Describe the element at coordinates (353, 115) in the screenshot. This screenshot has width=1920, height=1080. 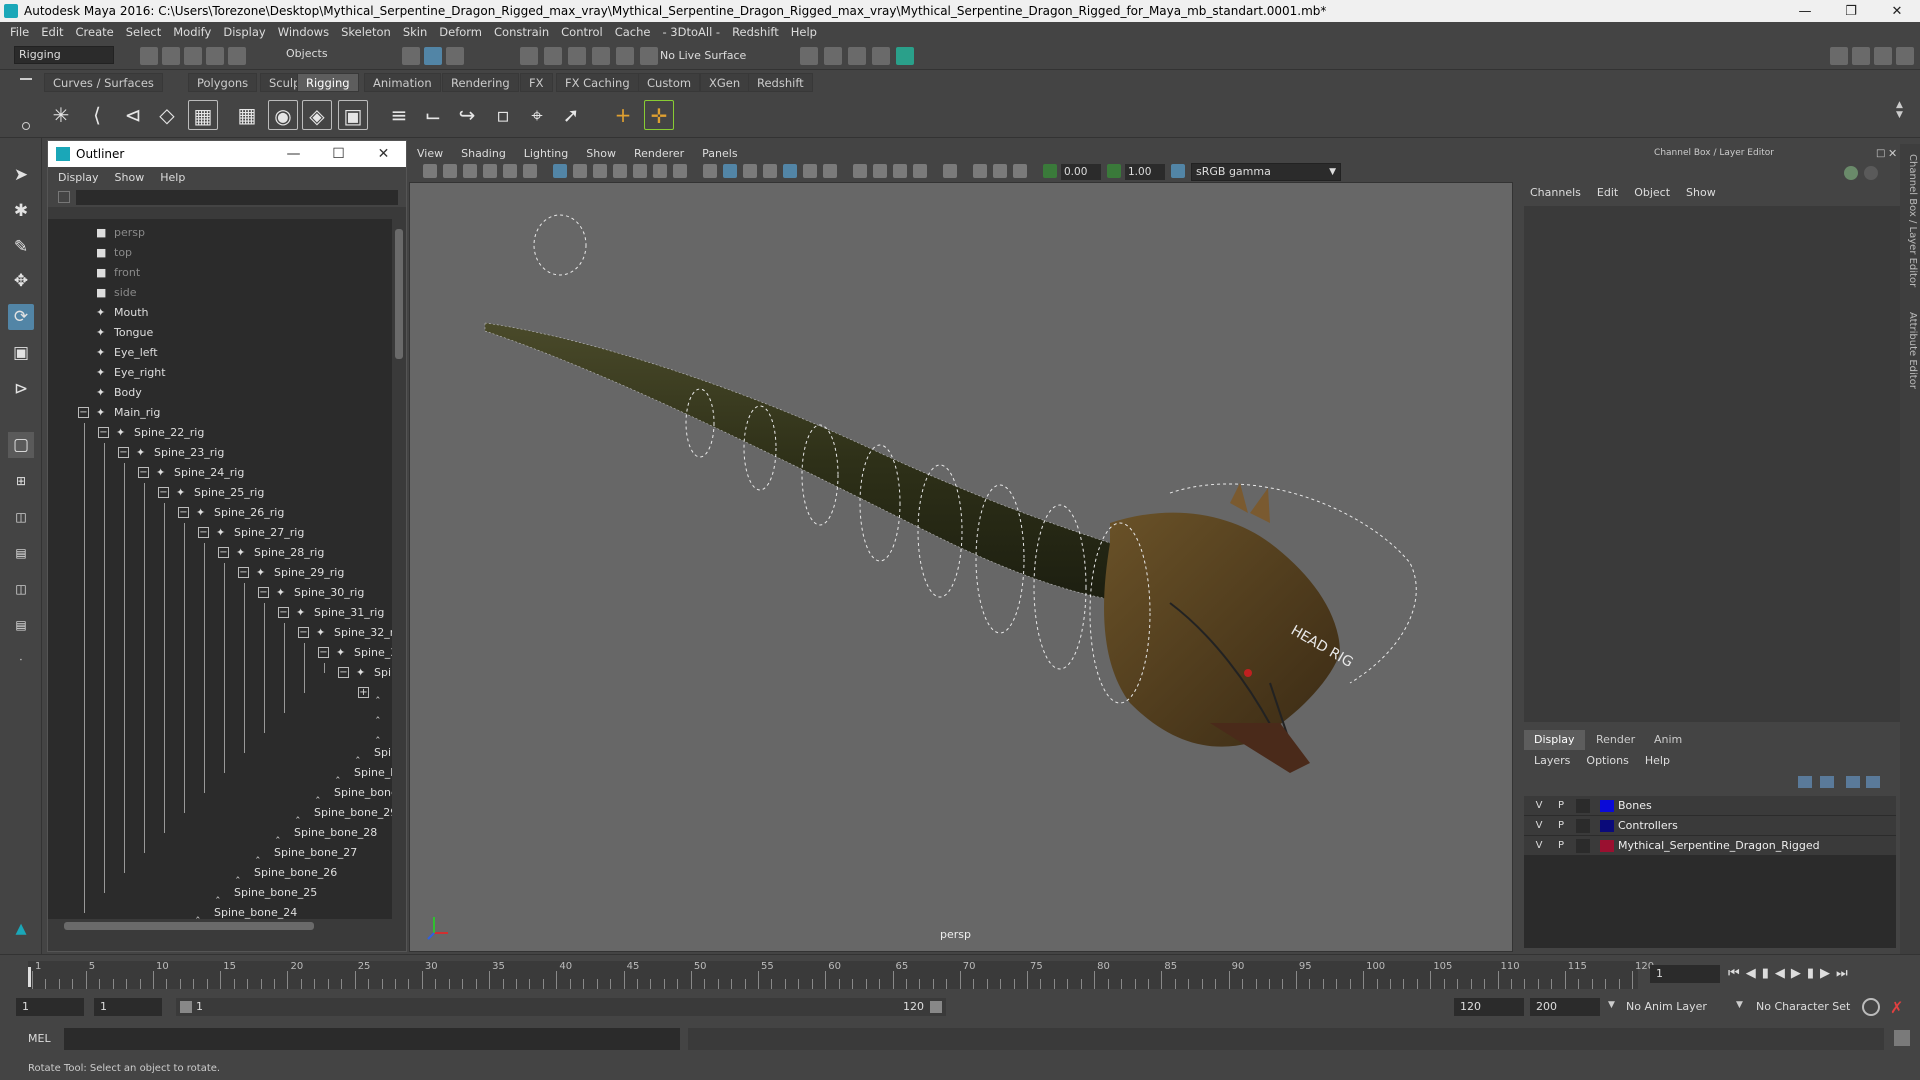
I see `paint-weights-icon: ▣` at that location.